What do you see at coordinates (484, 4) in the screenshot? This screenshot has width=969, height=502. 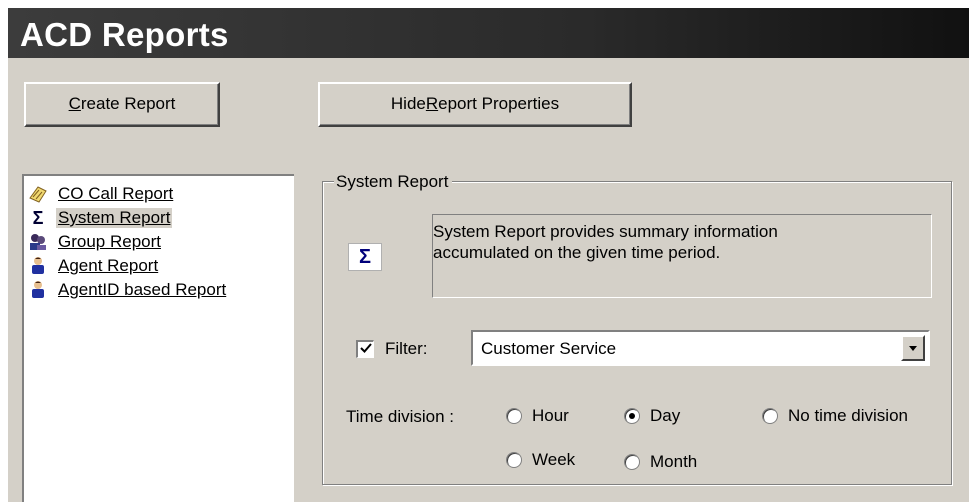 I see `window-frame-top` at bounding box center [484, 4].